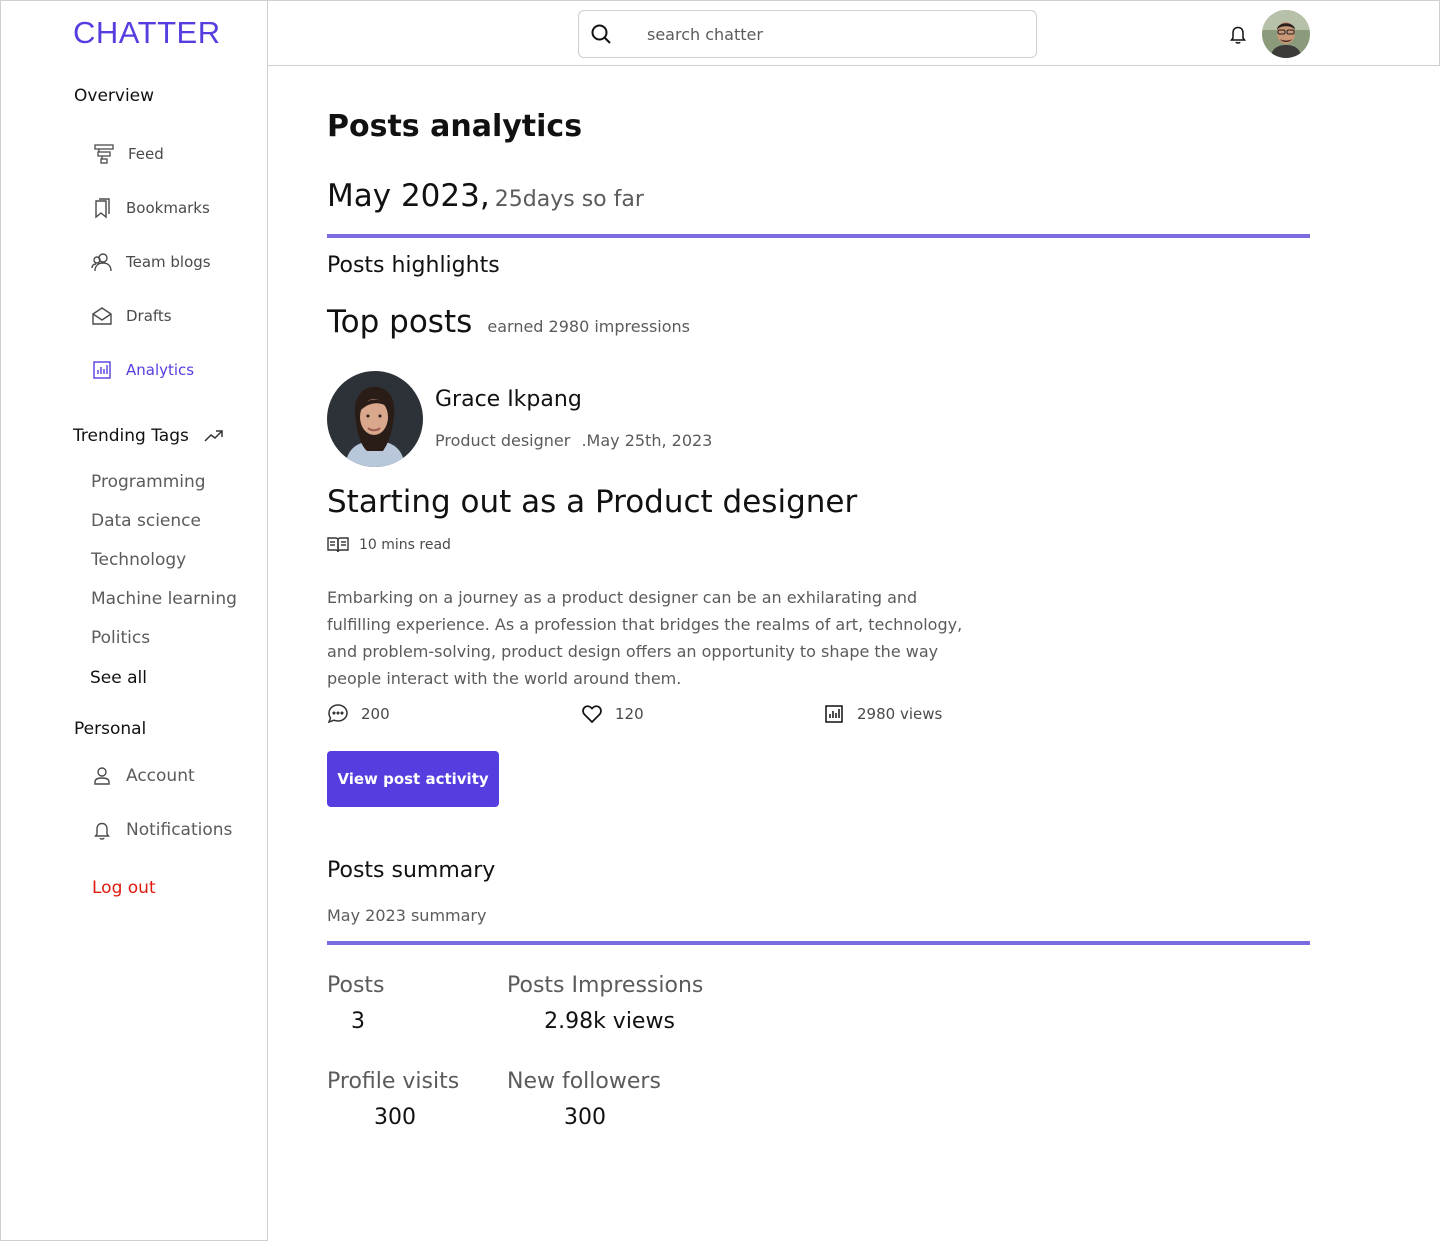  I want to click on period-heading: May 2023, 25days so far, so click(485, 196).